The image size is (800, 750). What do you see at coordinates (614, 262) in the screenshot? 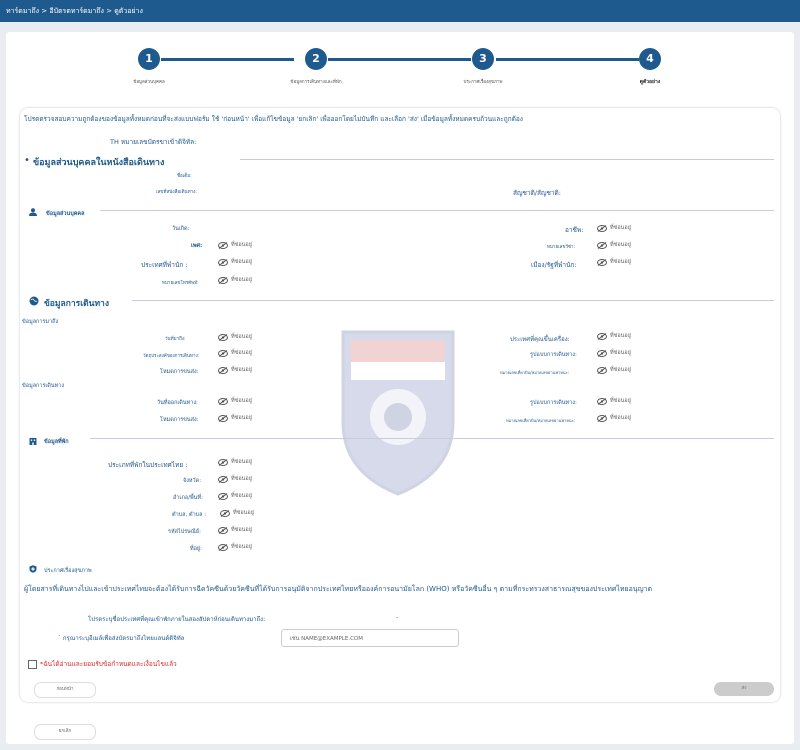
I see `city-residence-value: ที่ซ่อนอยู่` at bounding box center [614, 262].